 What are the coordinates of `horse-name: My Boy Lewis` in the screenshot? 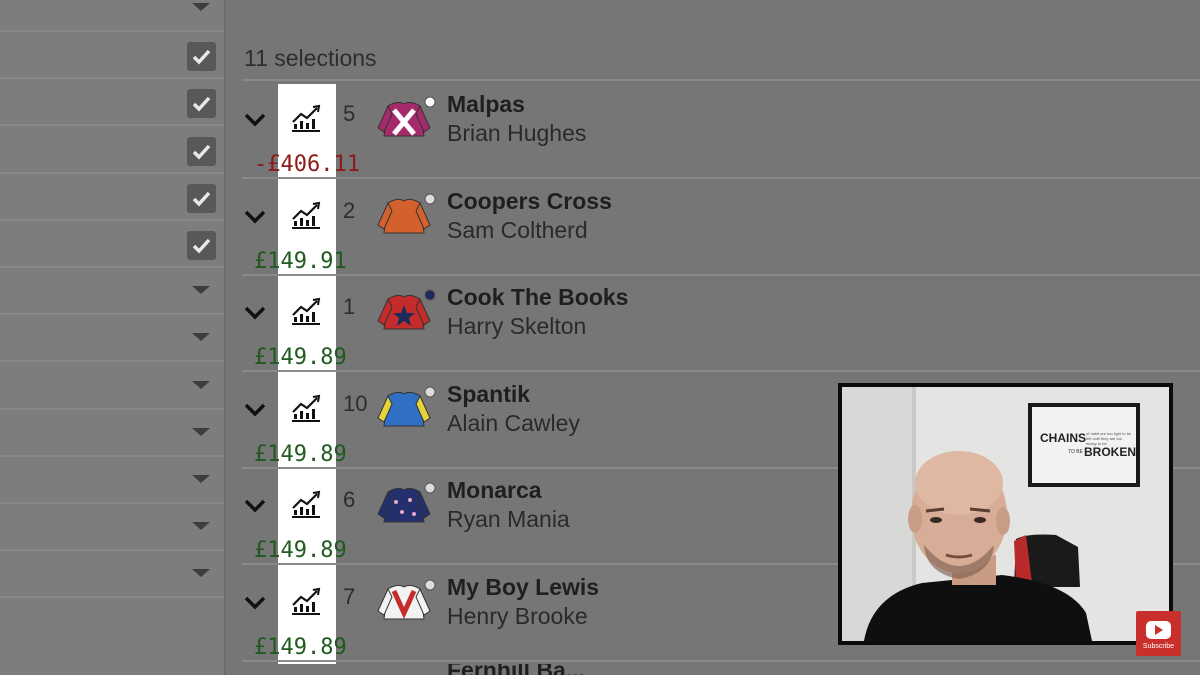 It's located at (523, 587).